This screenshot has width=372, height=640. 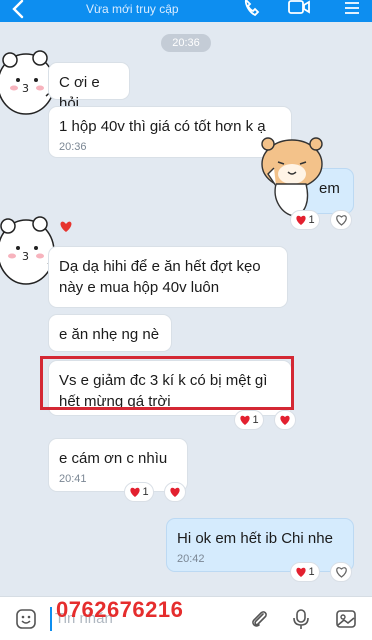 What do you see at coordinates (346, 621) in the screenshot?
I see `image-icon` at bounding box center [346, 621].